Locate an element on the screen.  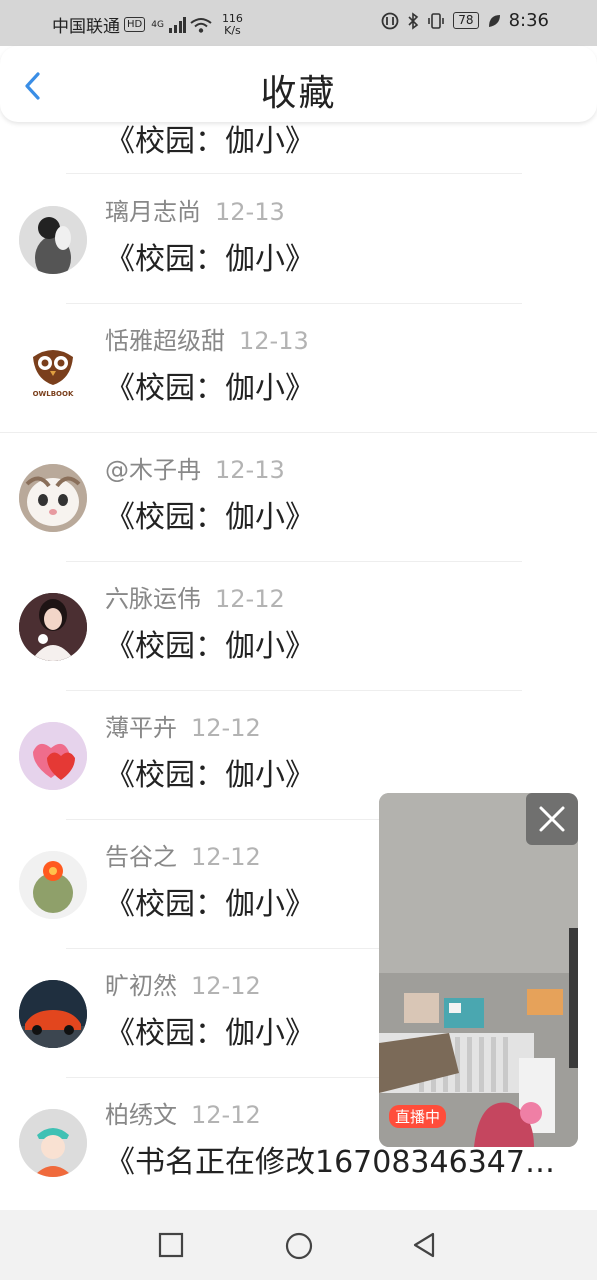
bluetooth-icon is located at coordinates (413, 20).